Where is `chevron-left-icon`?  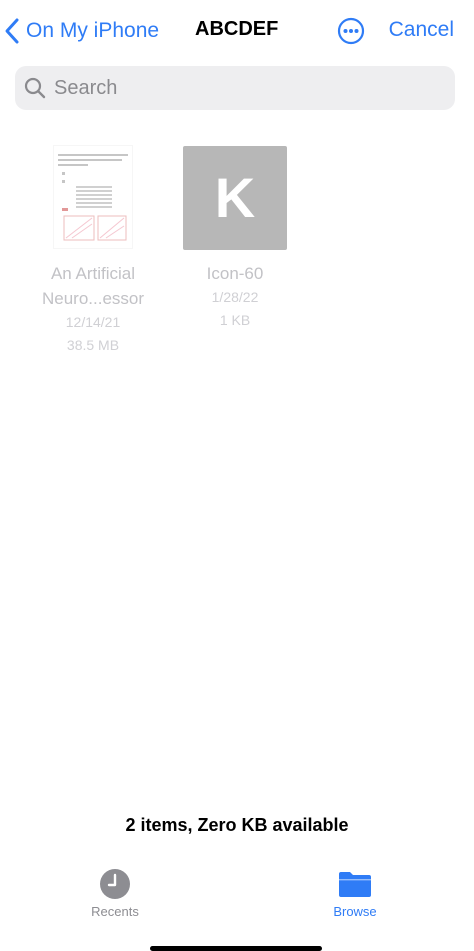
chevron-left-icon is located at coordinates (13, 31).